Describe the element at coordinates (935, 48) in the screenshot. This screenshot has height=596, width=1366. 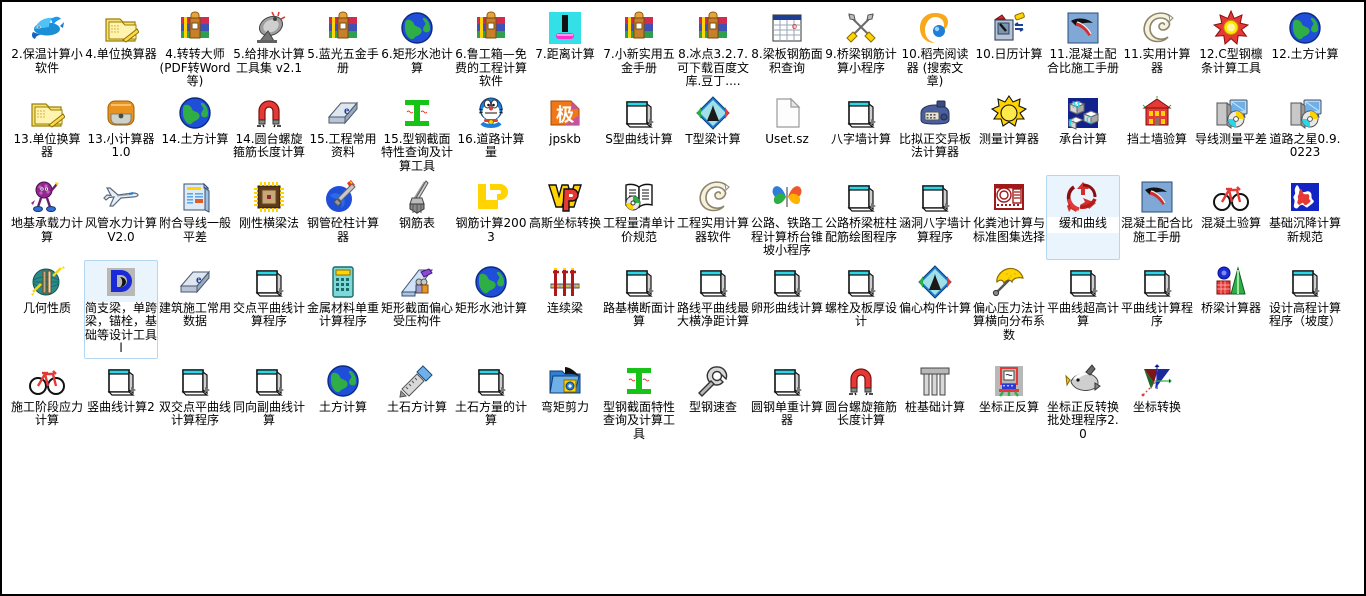
I see `desktop-icon-item: 10.稻壳阅读器 (搜索文章)` at that location.